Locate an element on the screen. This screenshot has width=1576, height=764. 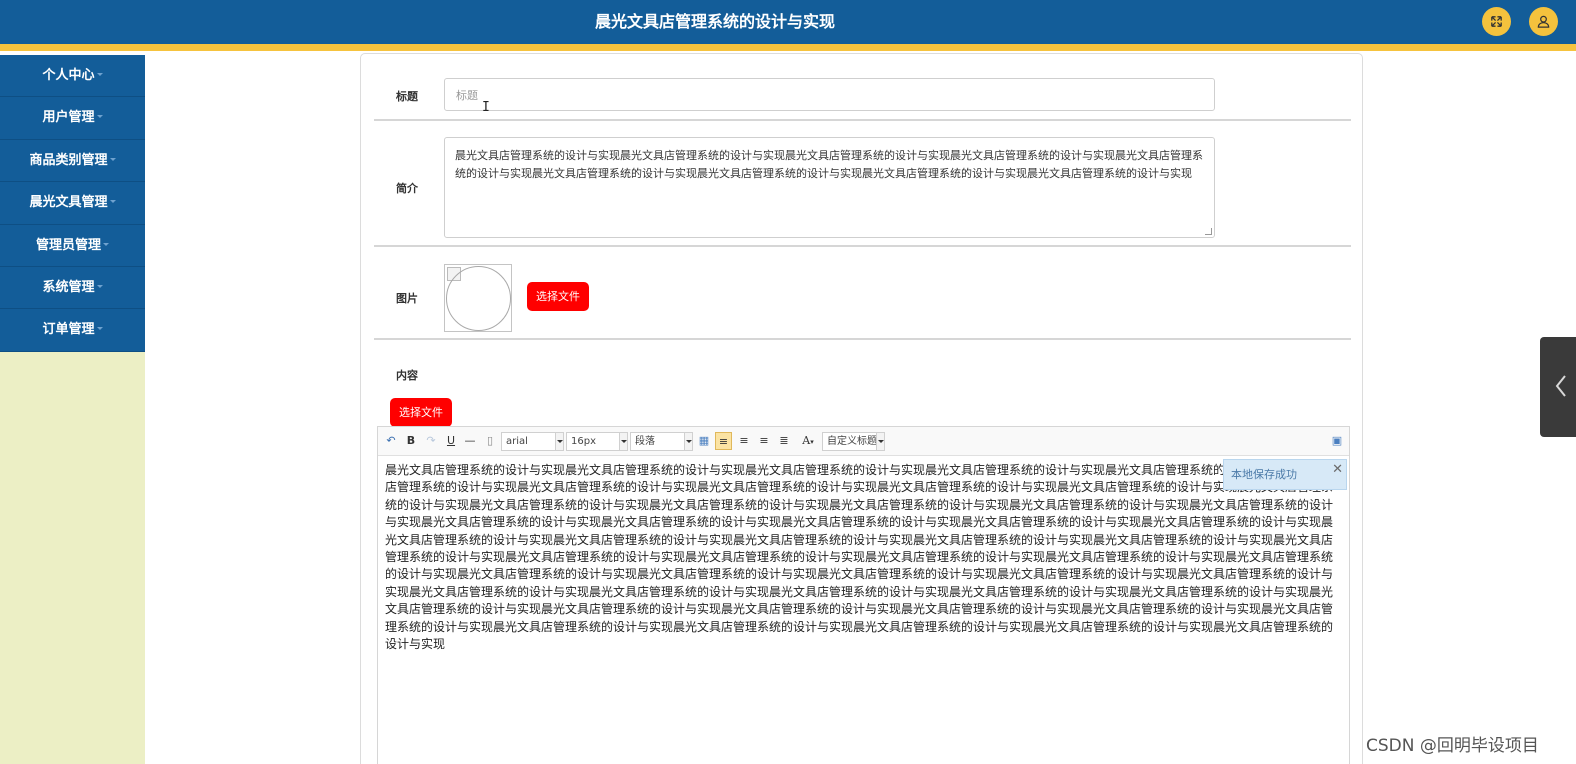
document-icon: ▯ is located at coordinates (490, 441).